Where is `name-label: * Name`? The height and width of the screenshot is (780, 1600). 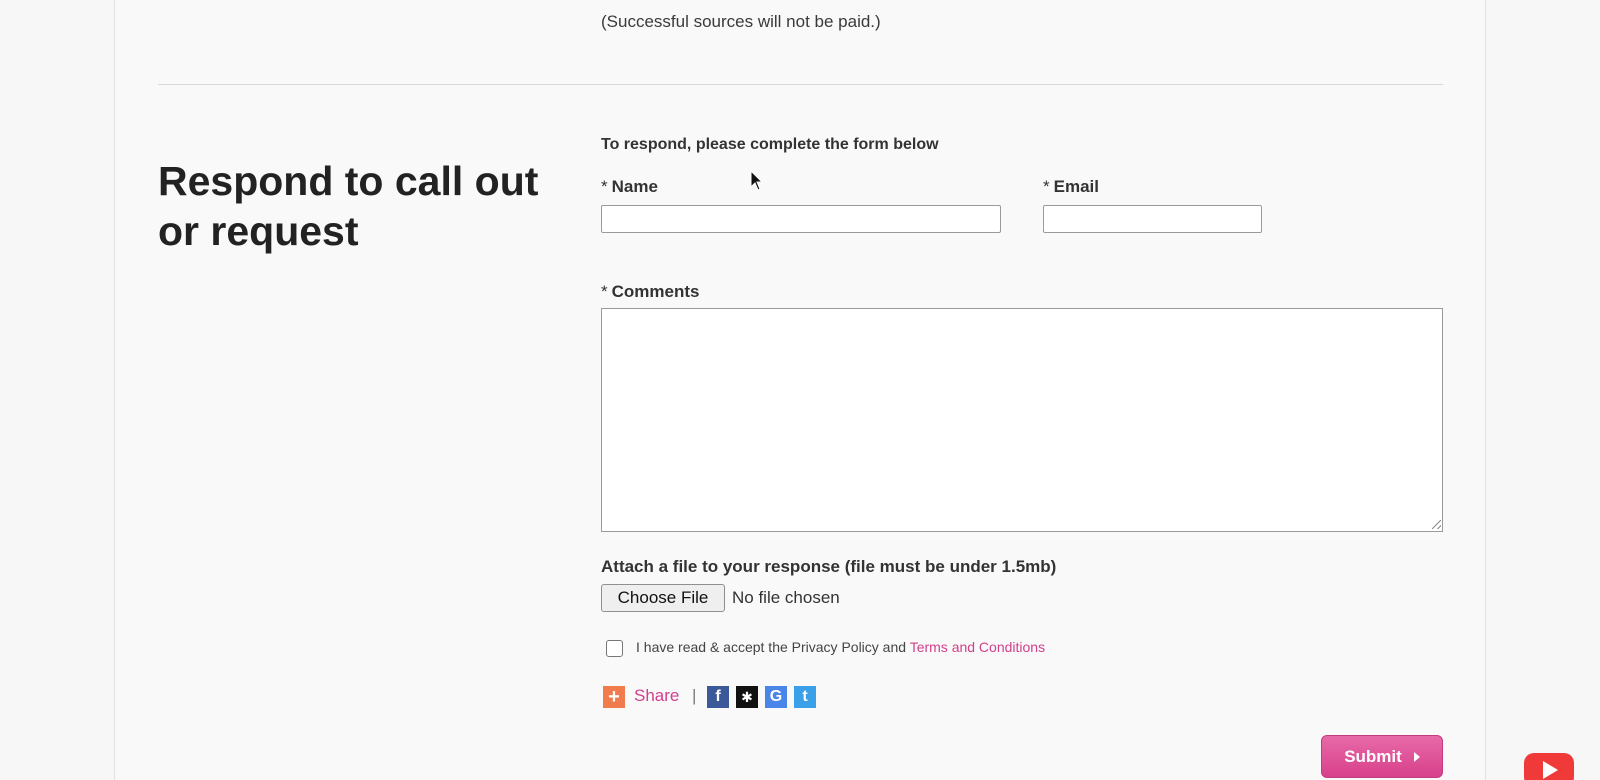 name-label: * Name is located at coordinates (629, 187).